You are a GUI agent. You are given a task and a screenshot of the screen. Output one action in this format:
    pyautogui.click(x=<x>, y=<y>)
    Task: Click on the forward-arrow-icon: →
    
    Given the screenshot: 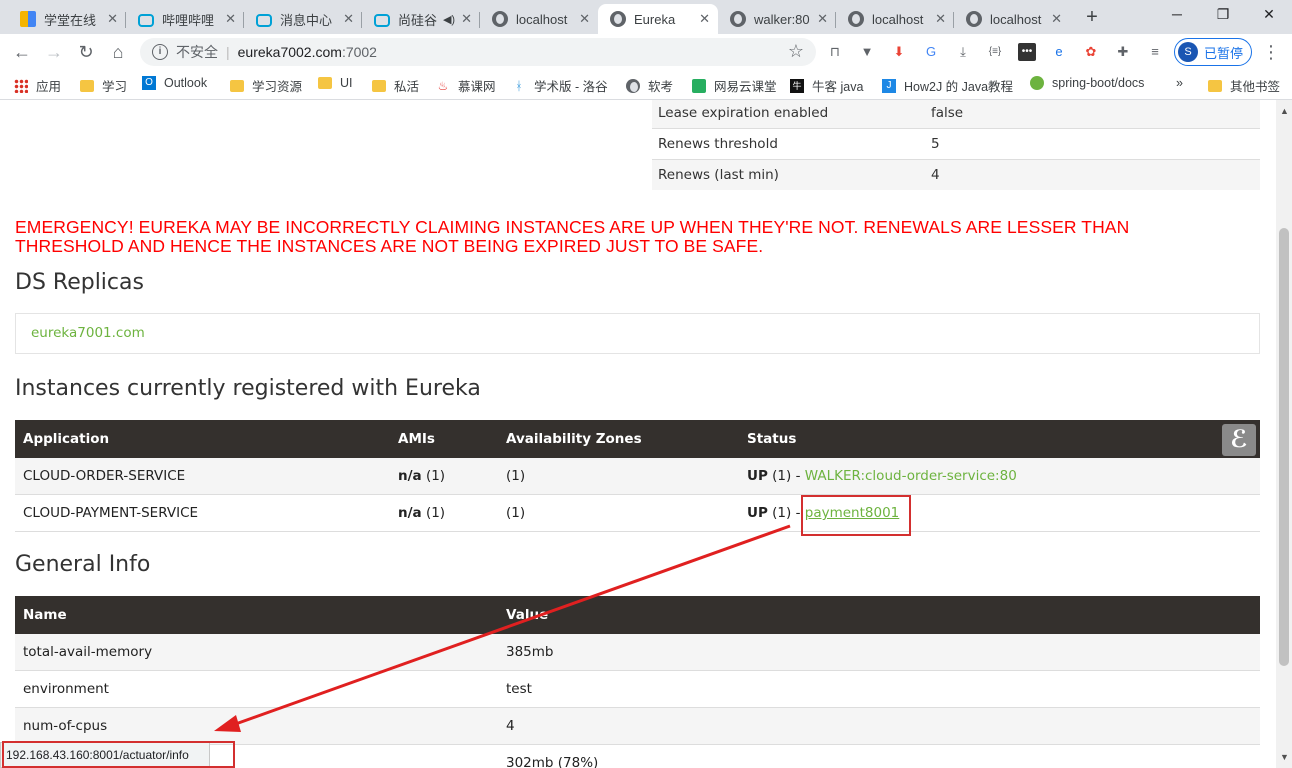 What is the action you would take?
    pyautogui.click(x=54, y=52)
    